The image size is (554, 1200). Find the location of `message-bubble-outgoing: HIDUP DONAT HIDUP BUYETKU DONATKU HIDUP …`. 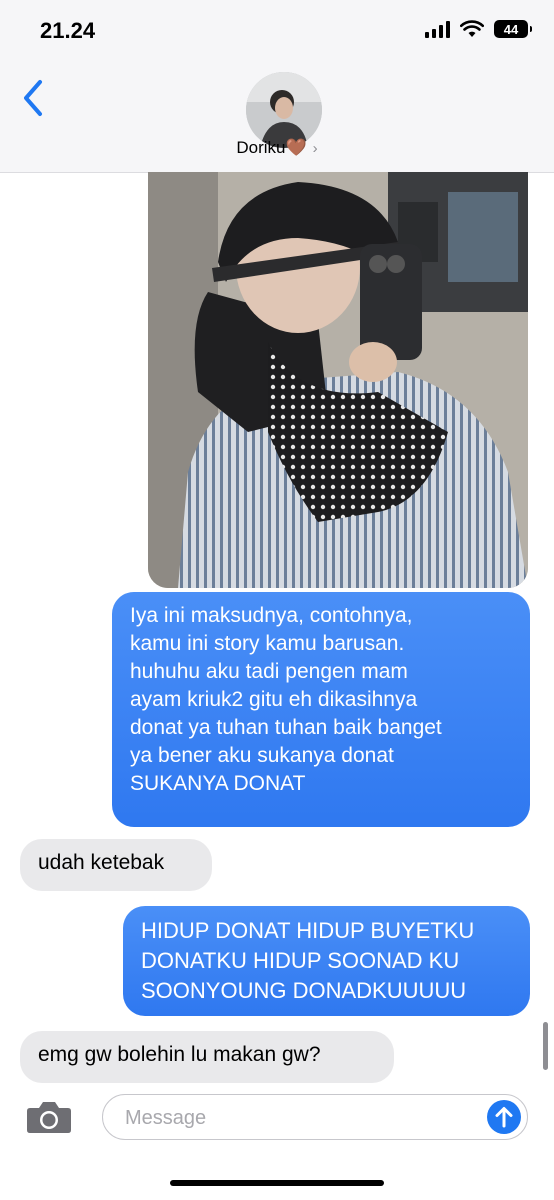

message-bubble-outgoing: HIDUP DONAT HIDUP BUYETKU DONATKU HIDUP … is located at coordinates (326, 961).